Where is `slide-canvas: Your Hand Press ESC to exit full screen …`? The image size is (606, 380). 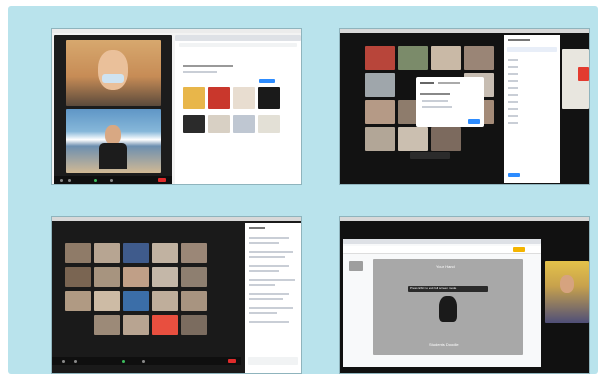 slide-canvas: Your Hand Press ESC to exit full screen … is located at coordinates (448, 307).